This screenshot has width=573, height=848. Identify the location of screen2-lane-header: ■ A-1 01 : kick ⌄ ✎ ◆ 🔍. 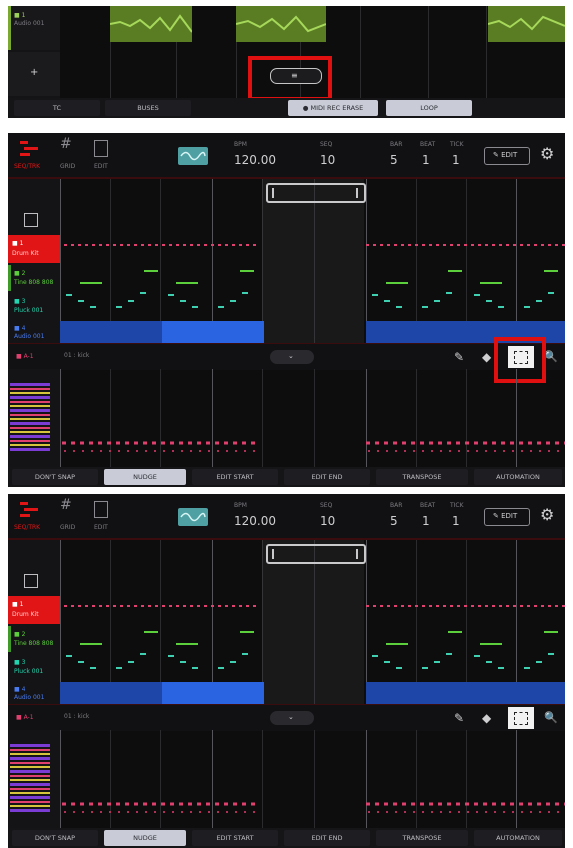
(286, 356).